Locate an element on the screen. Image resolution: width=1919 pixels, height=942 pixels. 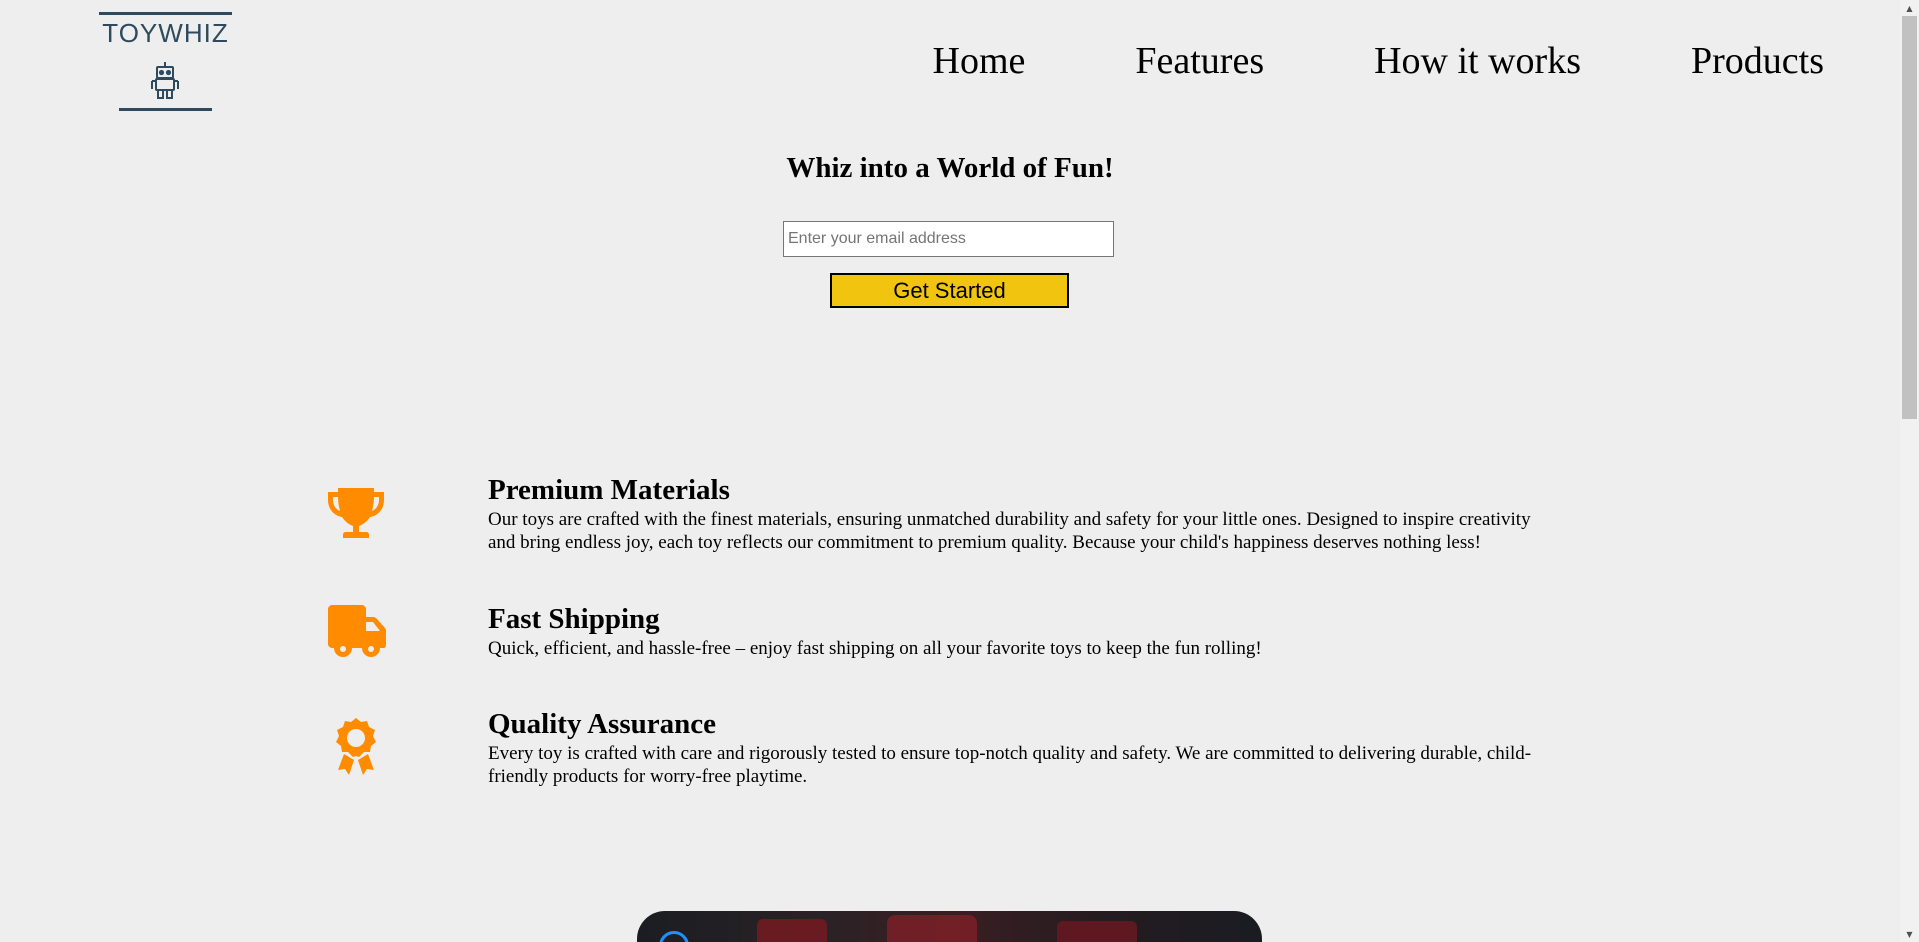
feature-title: Quality Assurance is located at coordinates (602, 724).